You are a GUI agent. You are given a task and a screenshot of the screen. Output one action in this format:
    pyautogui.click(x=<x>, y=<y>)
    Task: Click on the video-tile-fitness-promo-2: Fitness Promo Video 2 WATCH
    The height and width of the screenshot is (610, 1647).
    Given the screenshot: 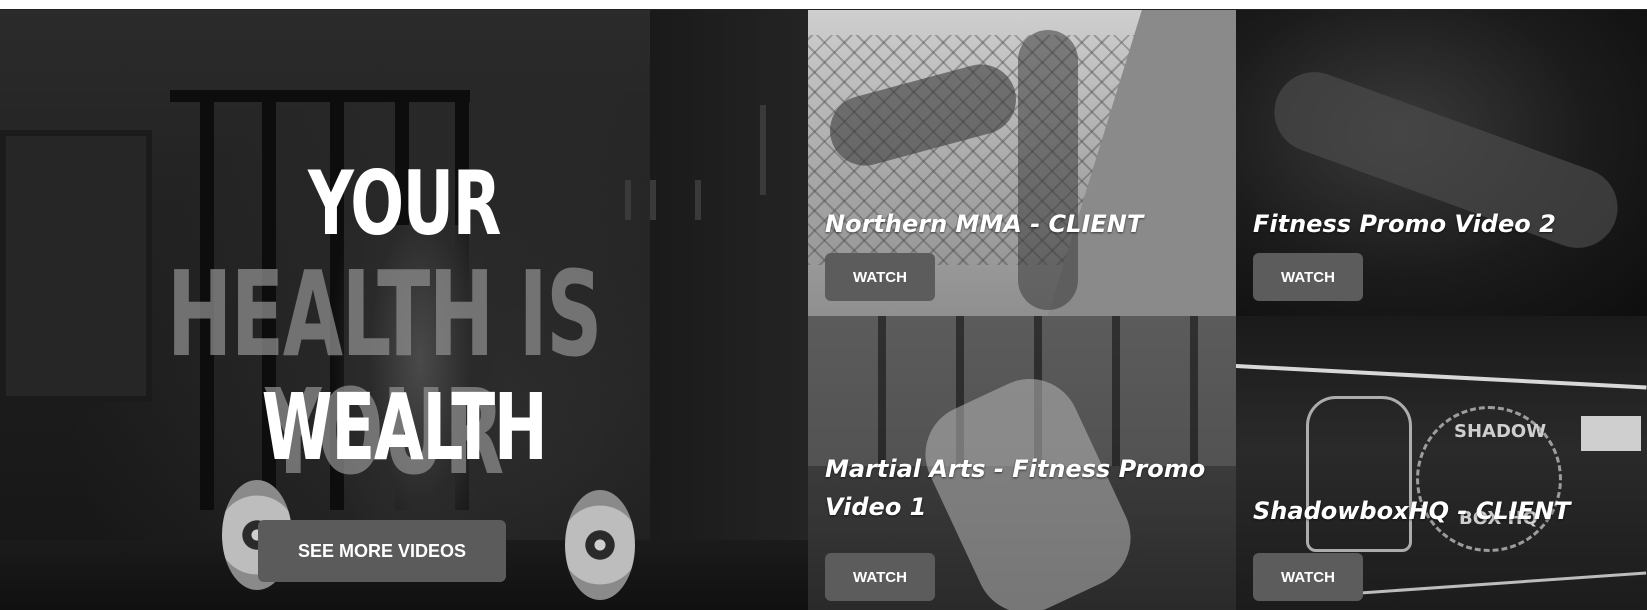 What is the action you would take?
    pyautogui.click(x=1441, y=163)
    